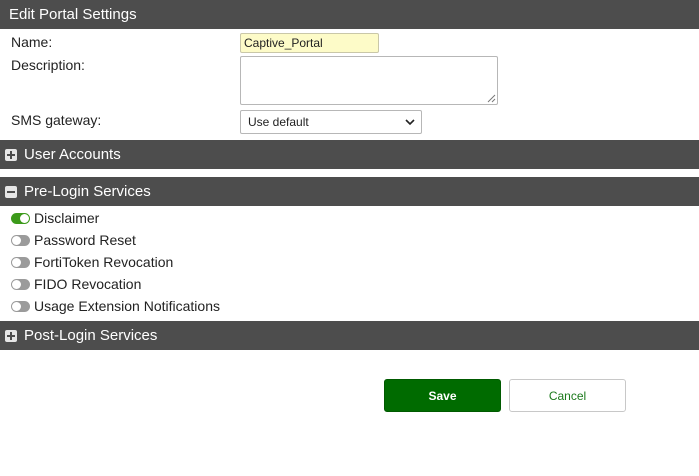 This screenshot has height=476, width=699. I want to click on toggle-switch-fido-revocation, so click(20, 284).